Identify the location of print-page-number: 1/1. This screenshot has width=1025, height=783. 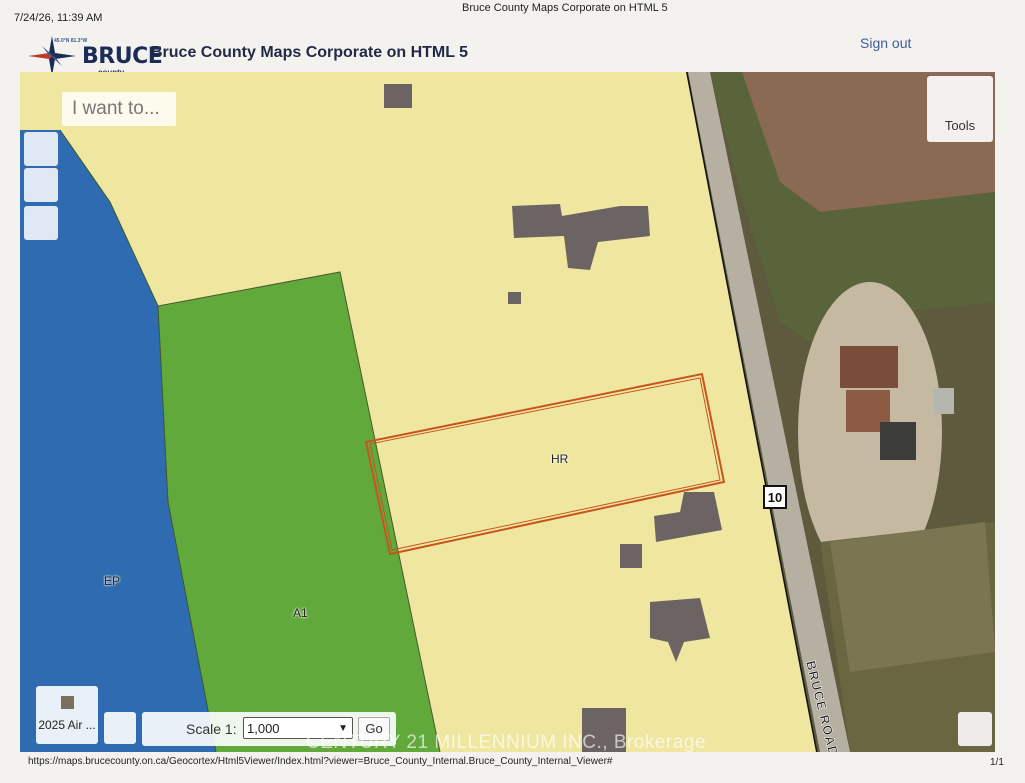
(997, 762).